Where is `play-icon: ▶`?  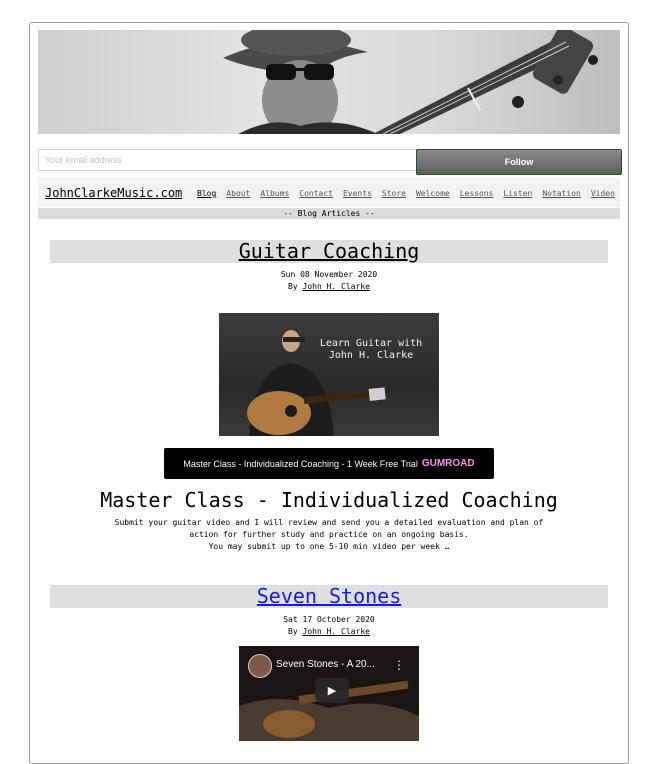 play-icon: ▶ is located at coordinates (332, 690).